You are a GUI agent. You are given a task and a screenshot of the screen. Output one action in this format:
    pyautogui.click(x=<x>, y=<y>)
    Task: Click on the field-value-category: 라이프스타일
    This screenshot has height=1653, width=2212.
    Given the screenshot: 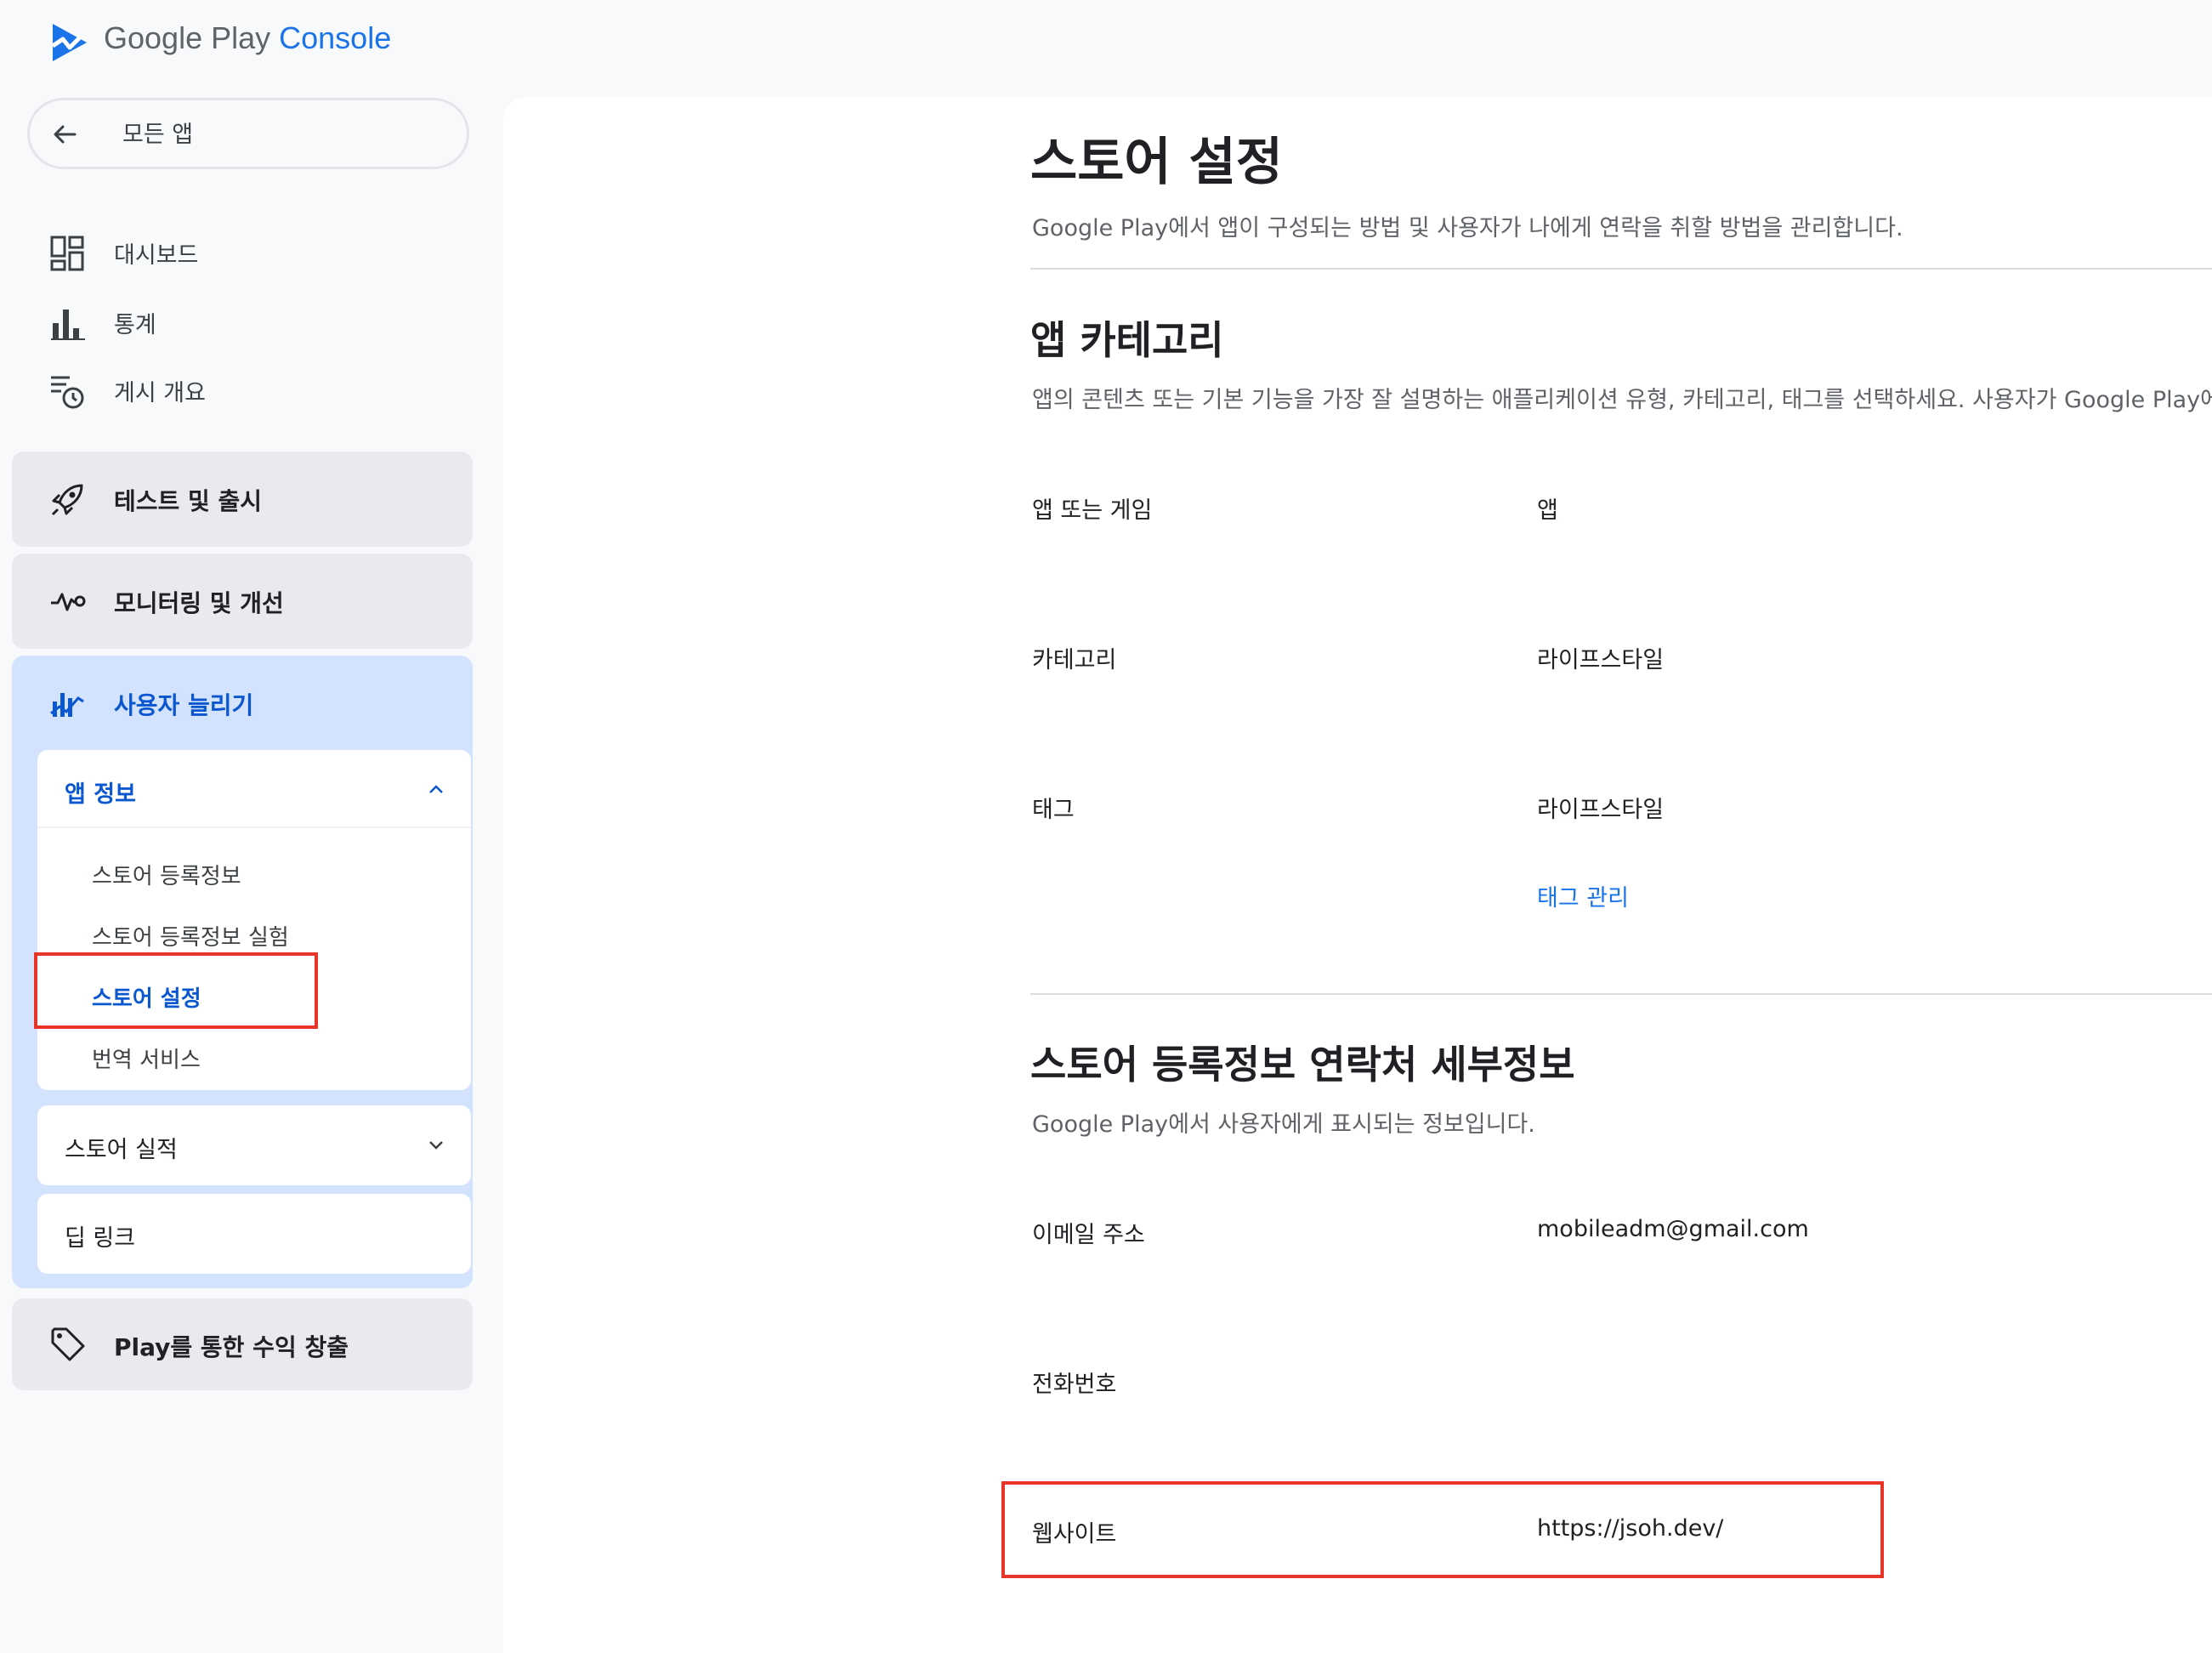 What is the action you would take?
    pyautogui.click(x=1601, y=660)
    